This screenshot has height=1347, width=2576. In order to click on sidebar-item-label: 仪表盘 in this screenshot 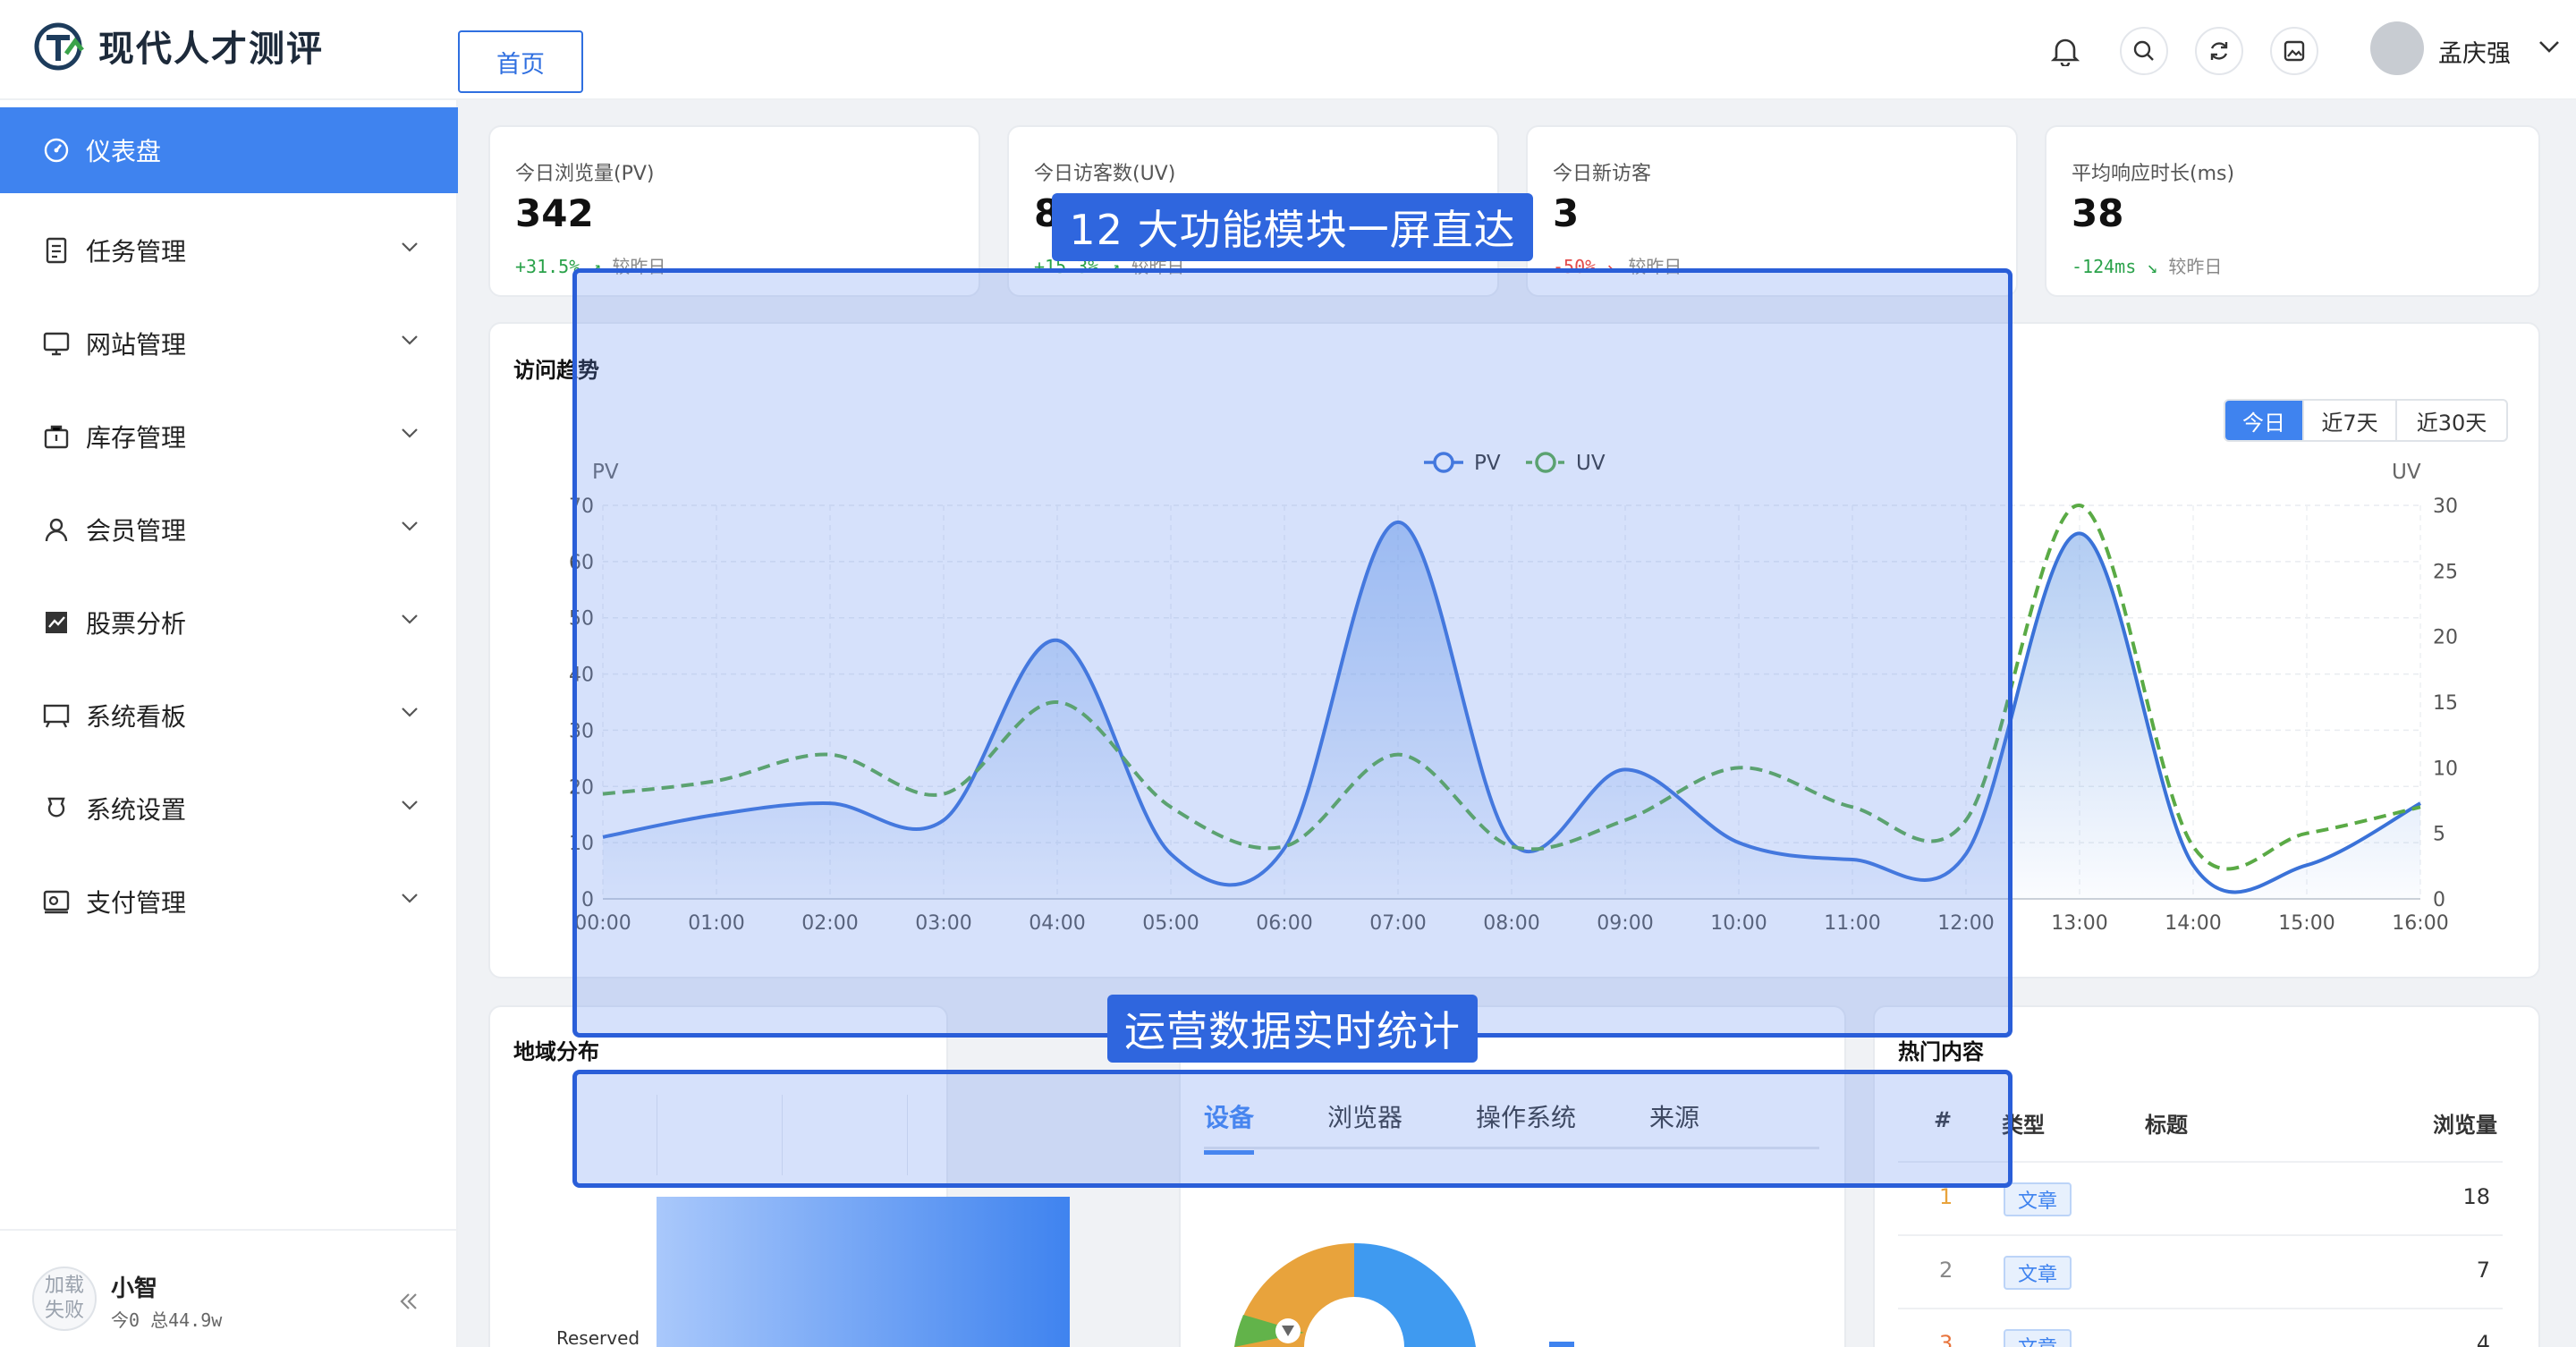, I will do `click(124, 151)`.